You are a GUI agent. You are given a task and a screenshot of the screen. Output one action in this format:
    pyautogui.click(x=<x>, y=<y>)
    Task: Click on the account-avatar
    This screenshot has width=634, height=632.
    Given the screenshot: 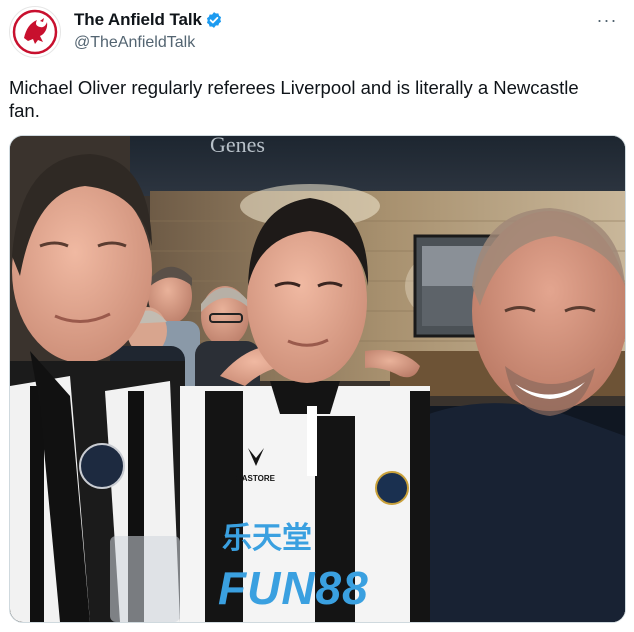 What is the action you would take?
    pyautogui.click(x=35, y=32)
    